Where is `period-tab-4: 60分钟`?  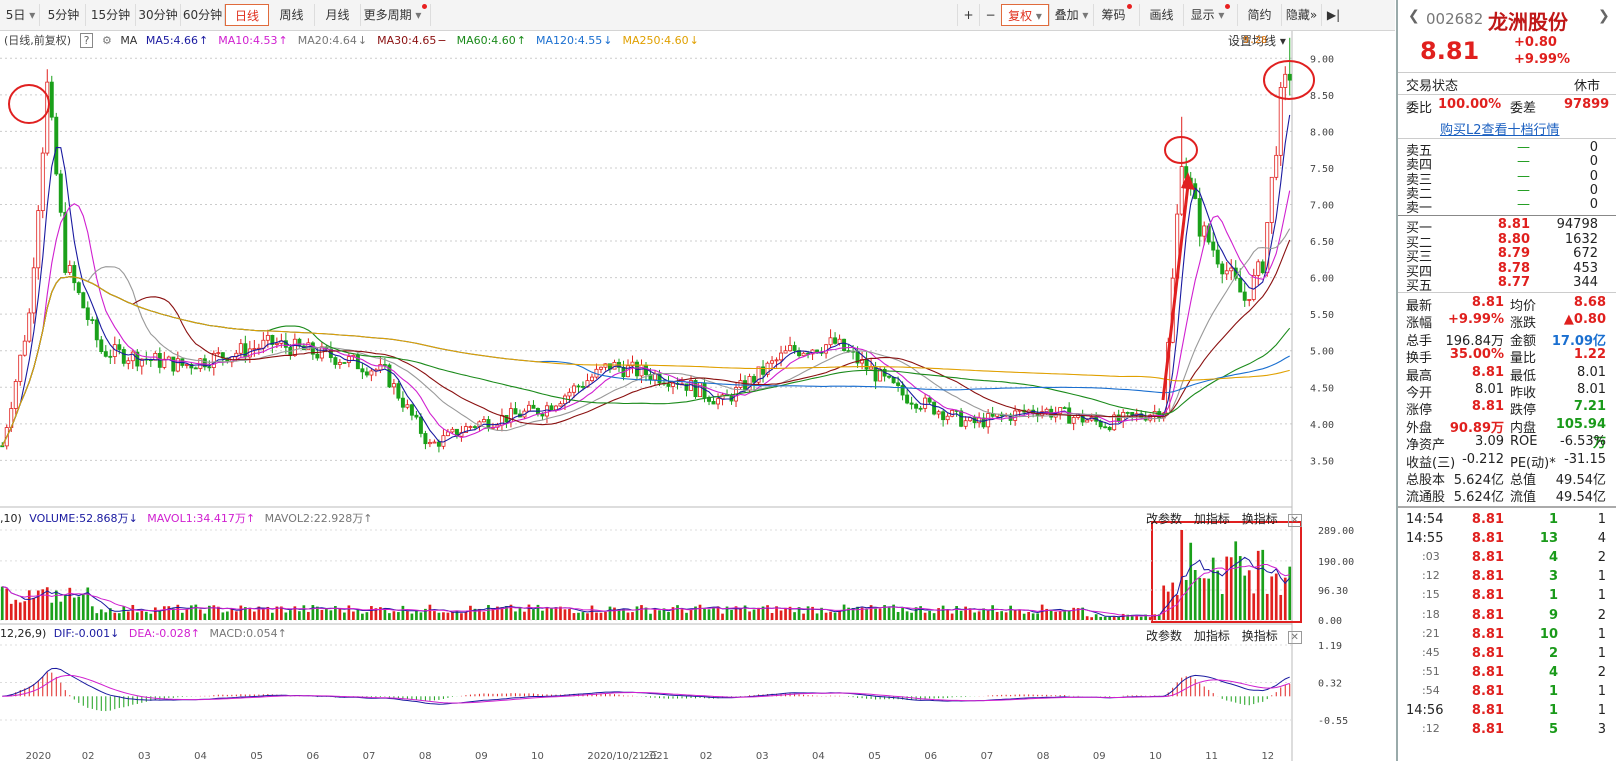 period-tab-4: 60分钟 is located at coordinates (203, 15).